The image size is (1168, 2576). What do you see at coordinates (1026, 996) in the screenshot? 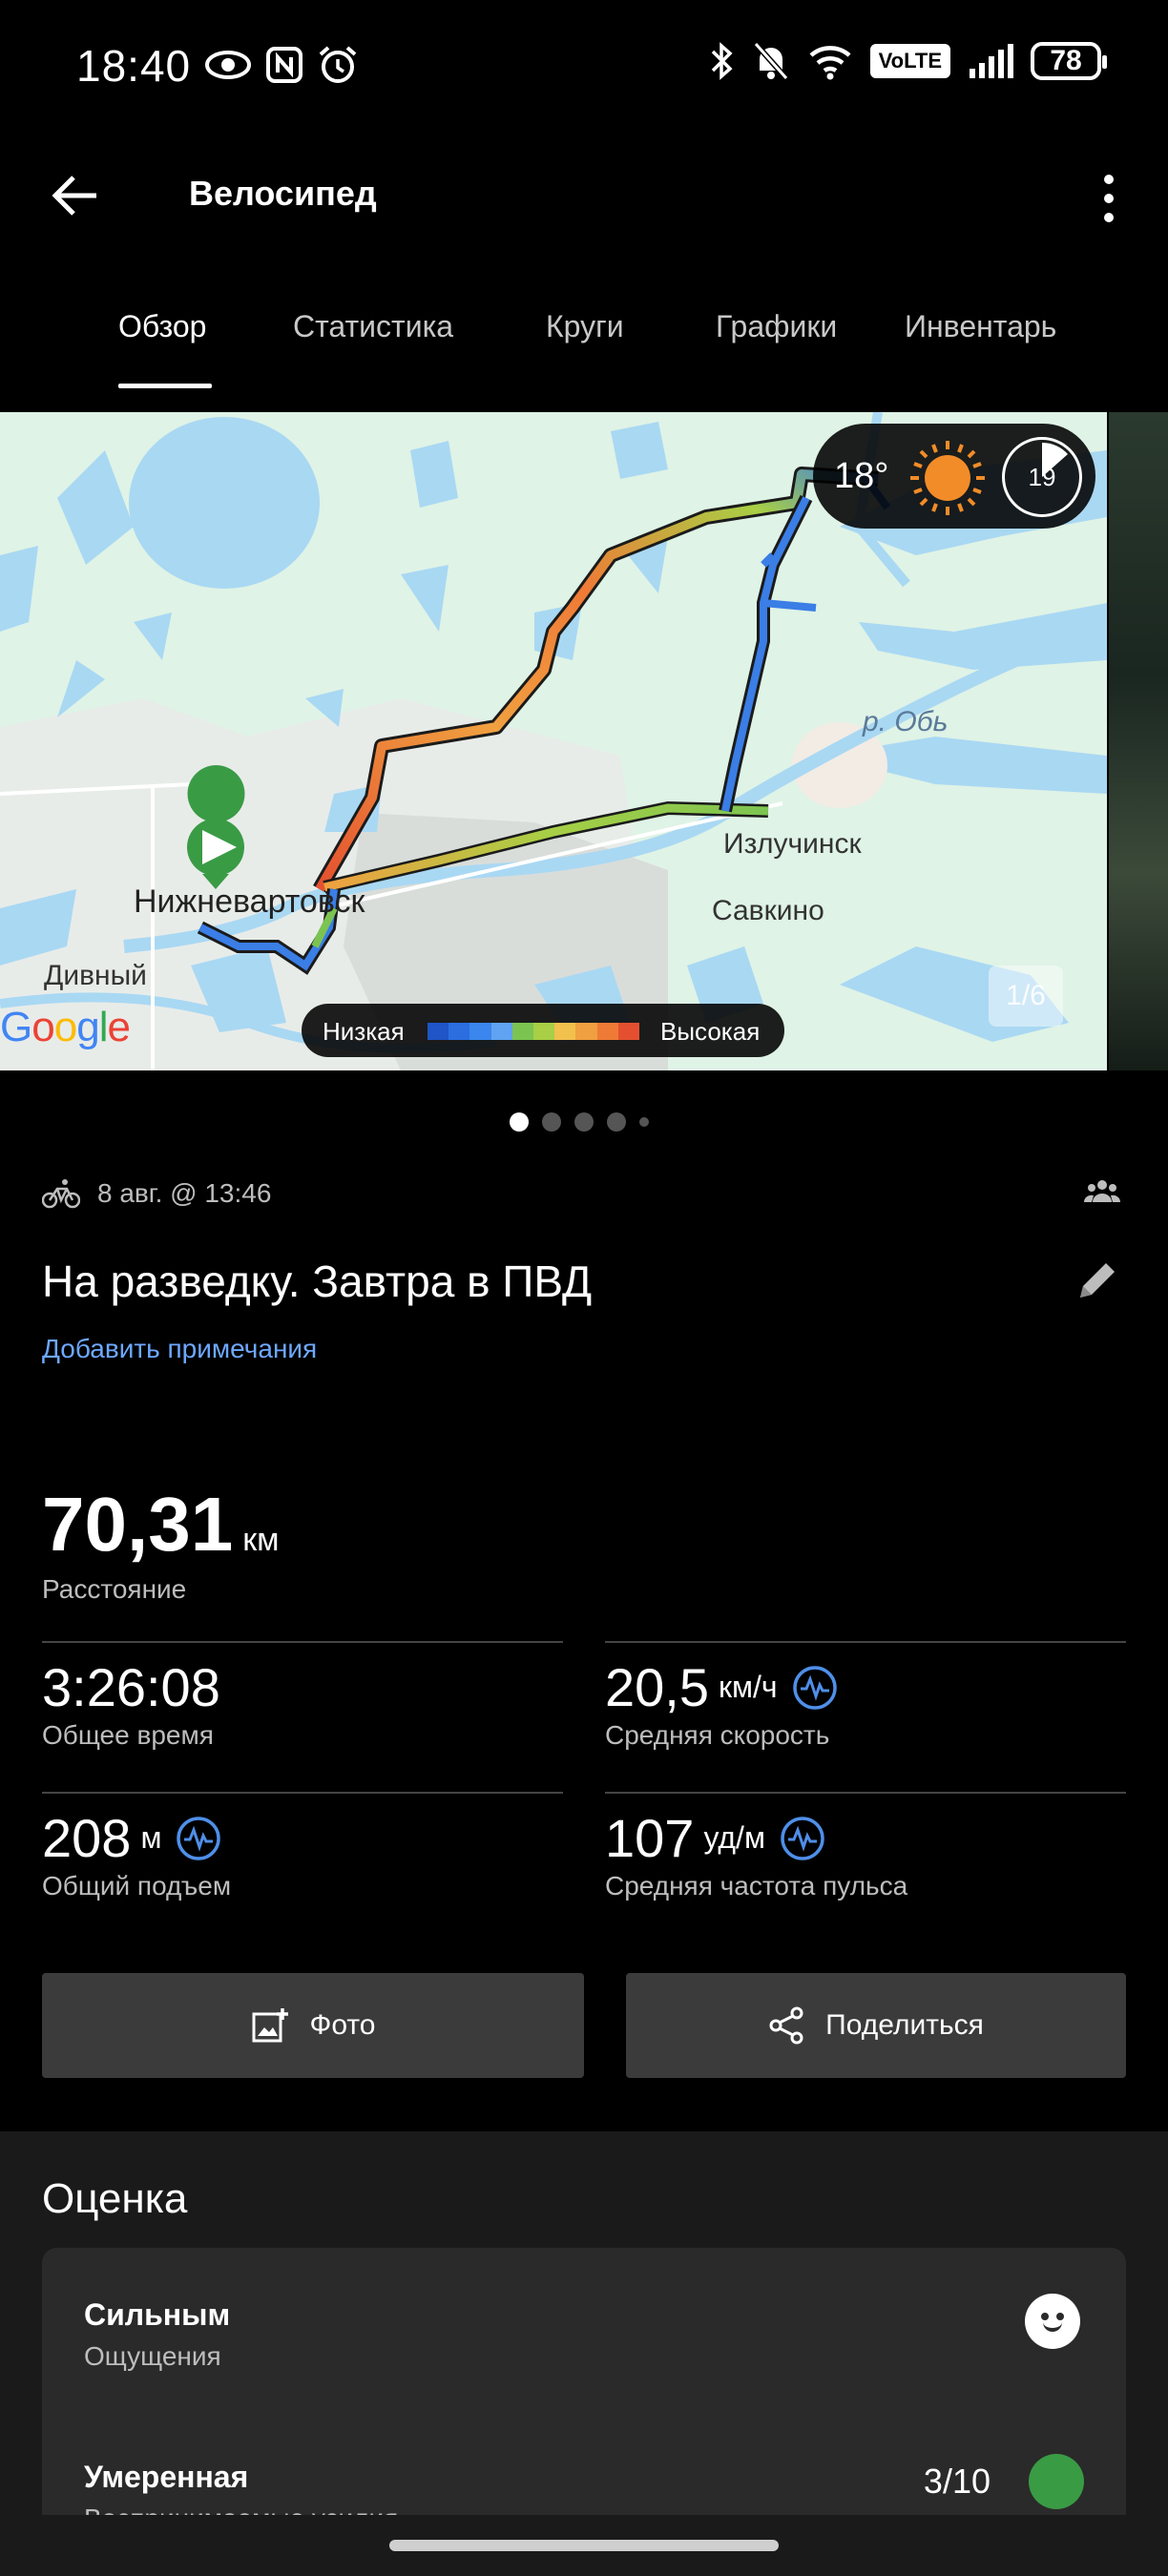
I see `photo-counter: 1/6` at bounding box center [1026, 996].